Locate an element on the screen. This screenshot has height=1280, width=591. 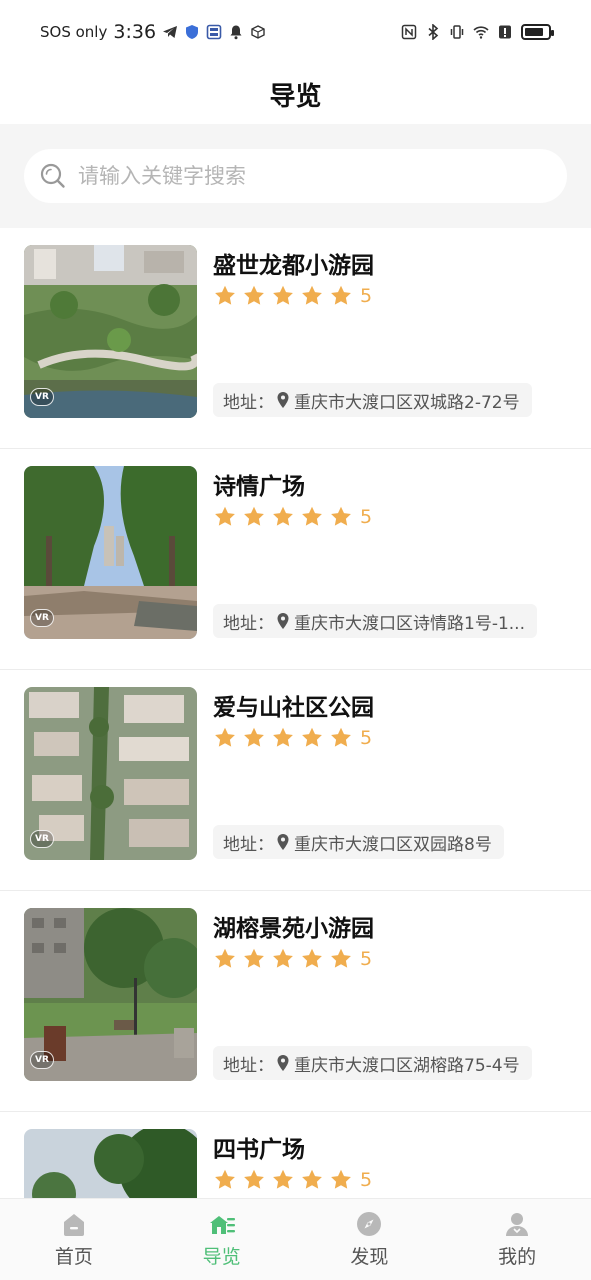
package-icon is located at coordinates (258, 32).